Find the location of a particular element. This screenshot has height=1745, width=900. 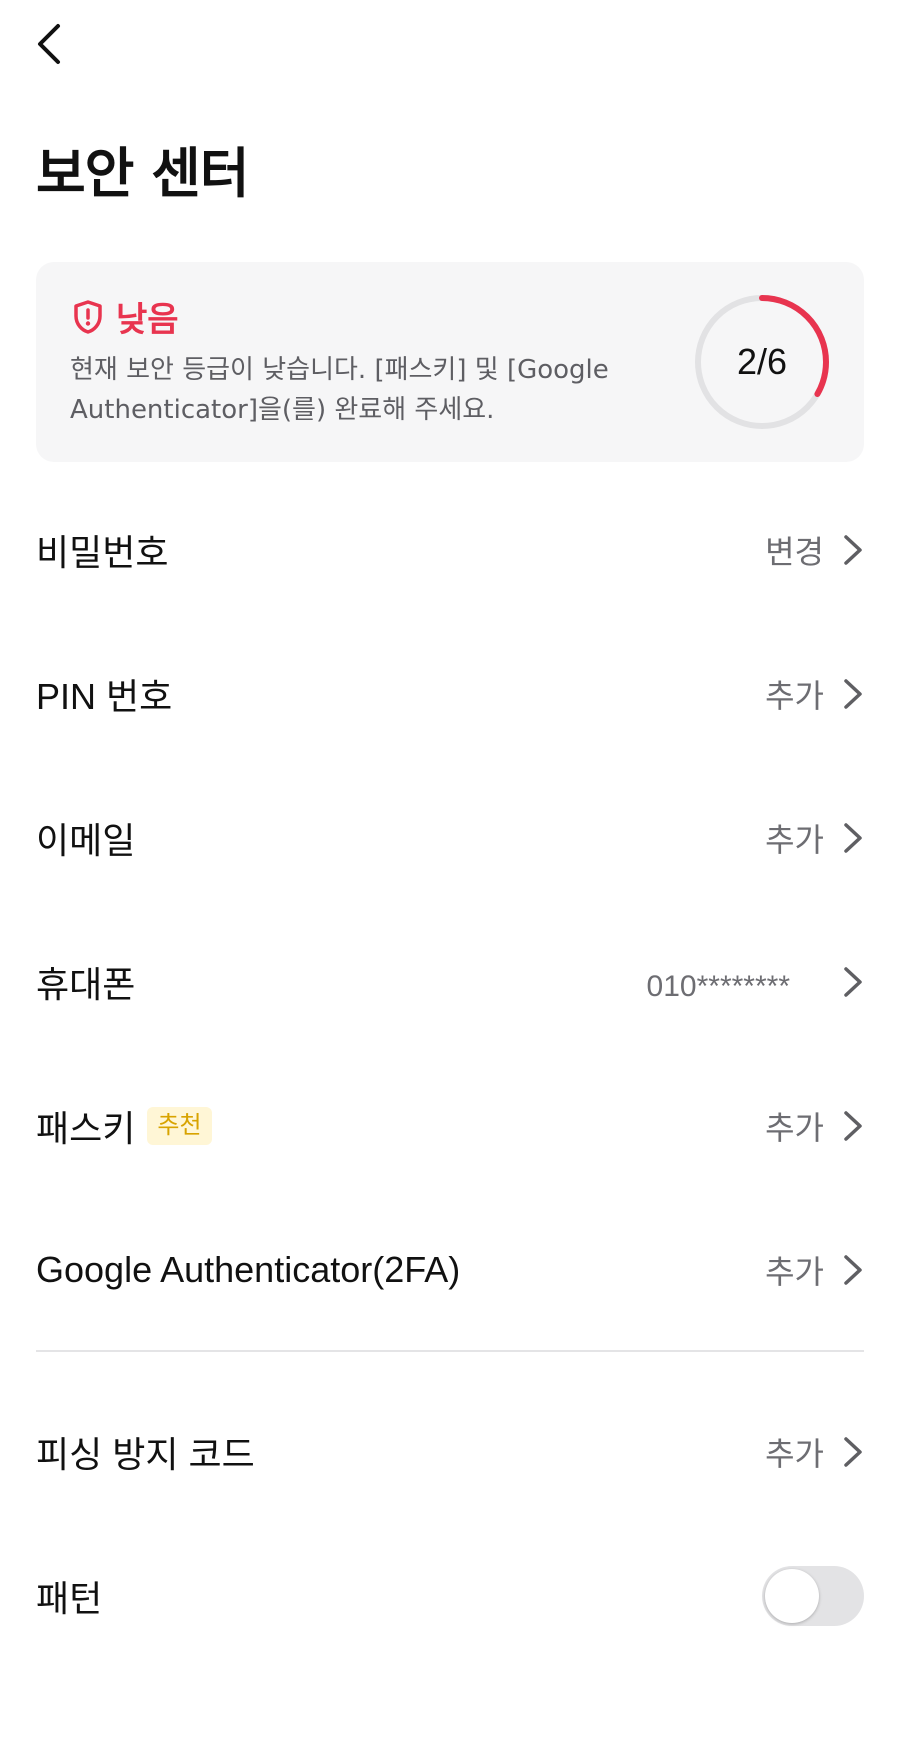

menu-item-google-authenticator: Google Authenticator(2FA) 추가 is located at coordinates (450, 1270).